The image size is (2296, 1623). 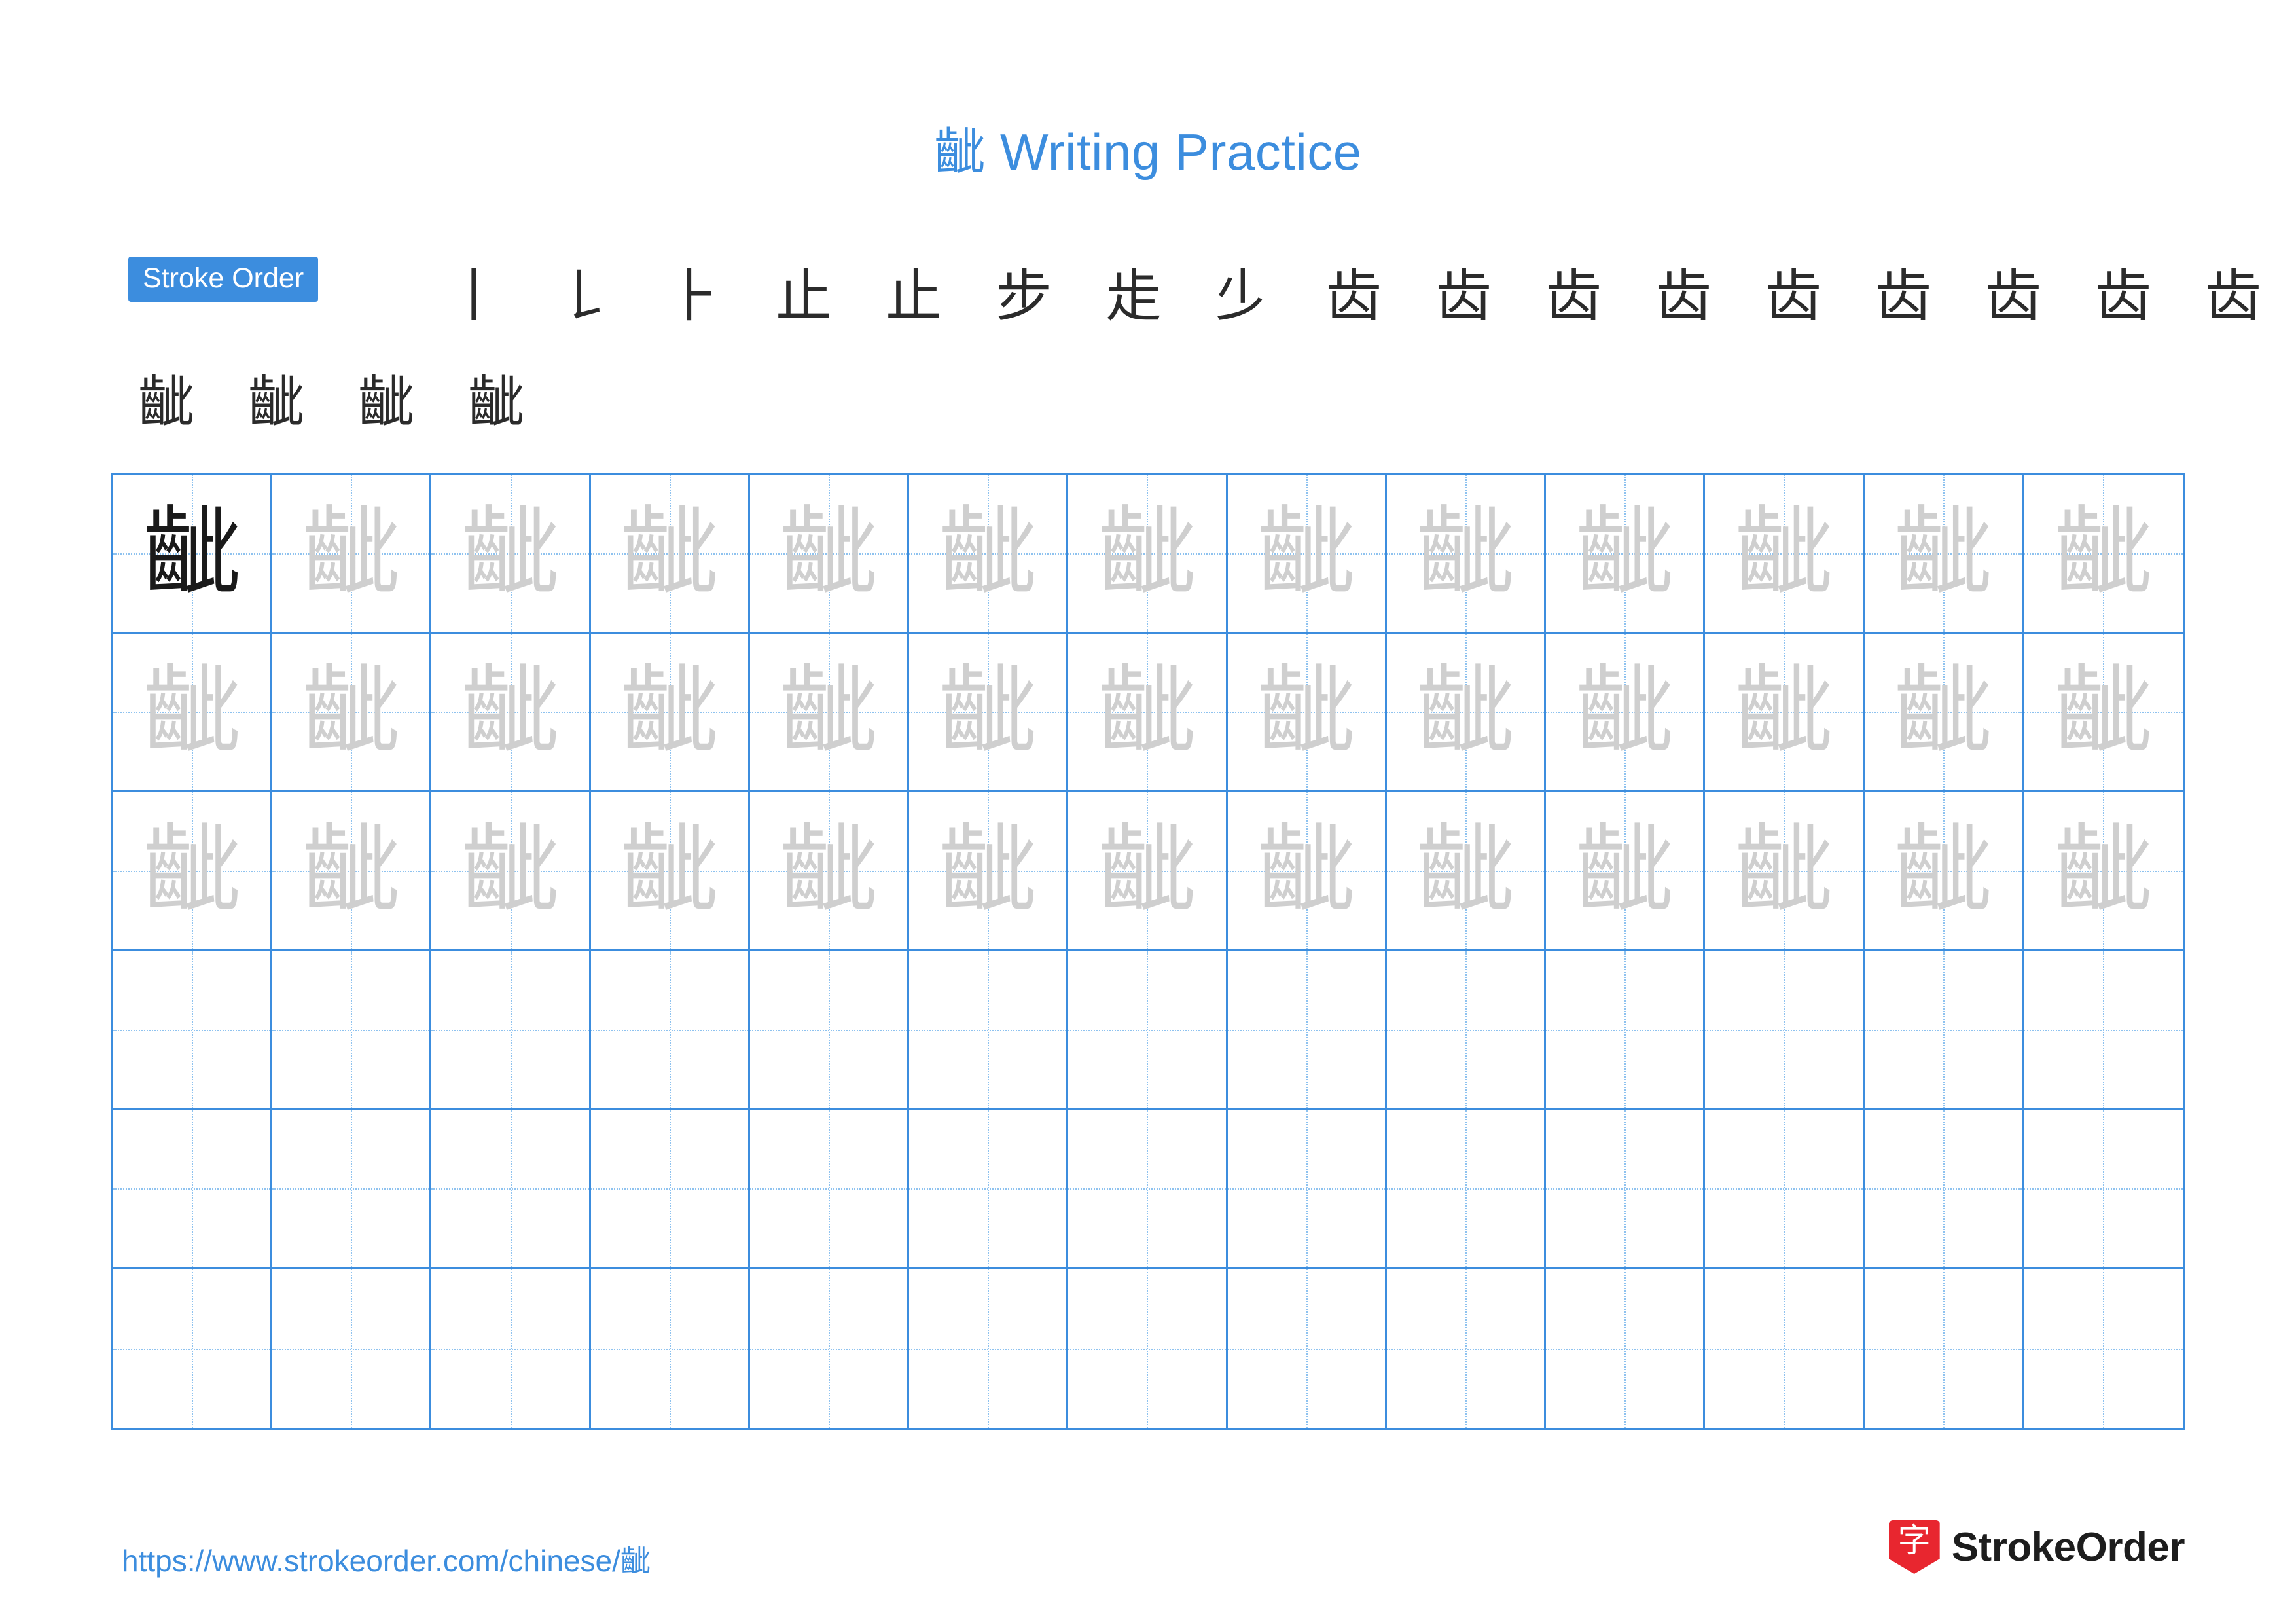 What do you see at coordinates (1173, 152) in the screenshot?
I see `page-title-suffix: Writing Practice` at bounding box center [1173, 152].